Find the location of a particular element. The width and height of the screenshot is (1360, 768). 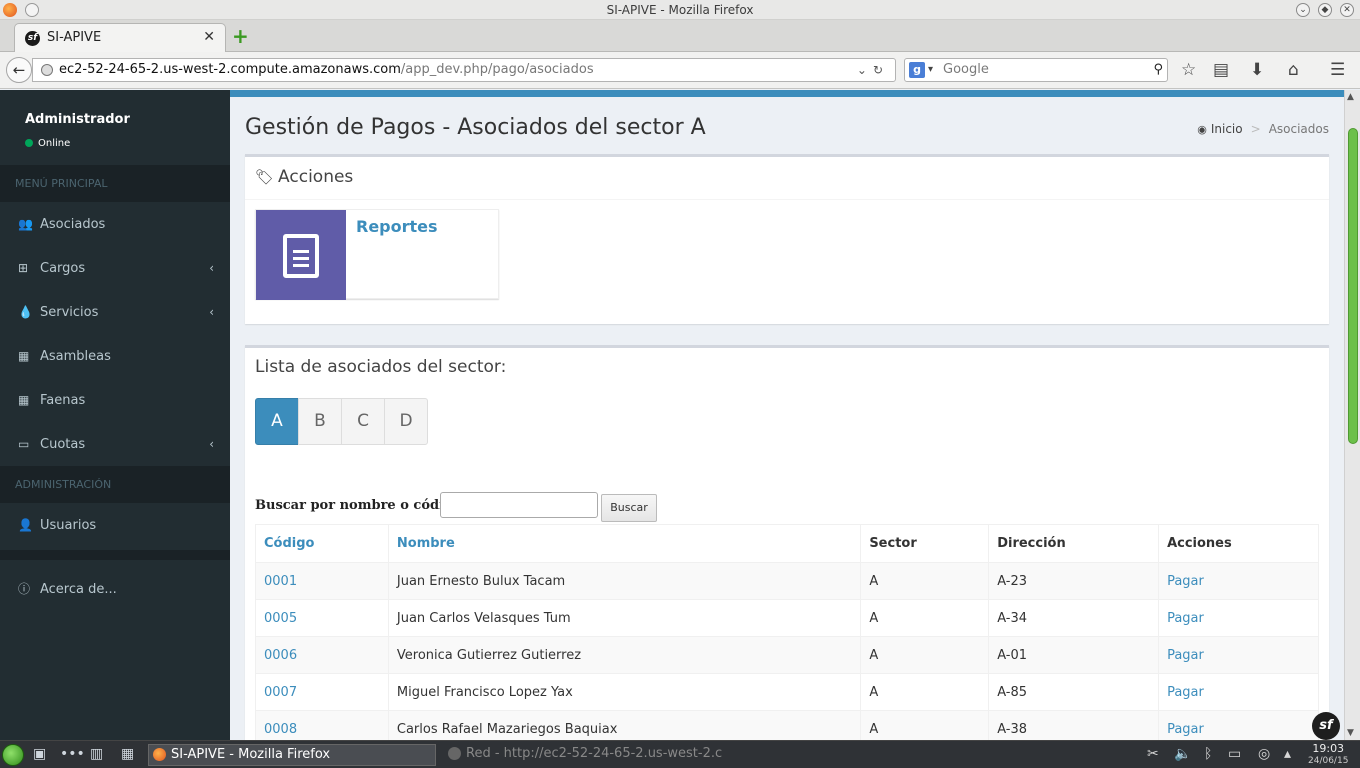

bluetooth-icon: ᛒ is located at coordinates (1208, 754).